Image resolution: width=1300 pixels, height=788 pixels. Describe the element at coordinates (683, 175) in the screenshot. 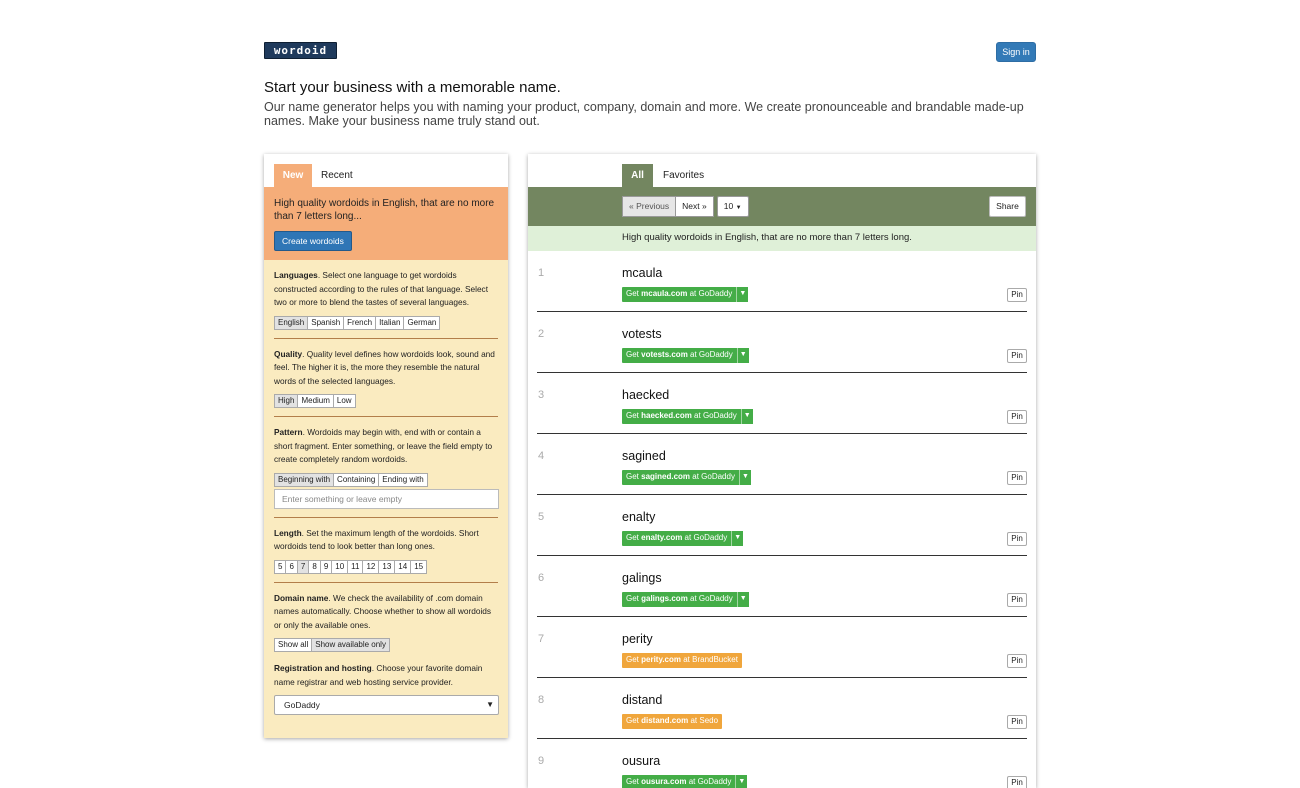

I see `tab-favorites: Favorites` at that location.